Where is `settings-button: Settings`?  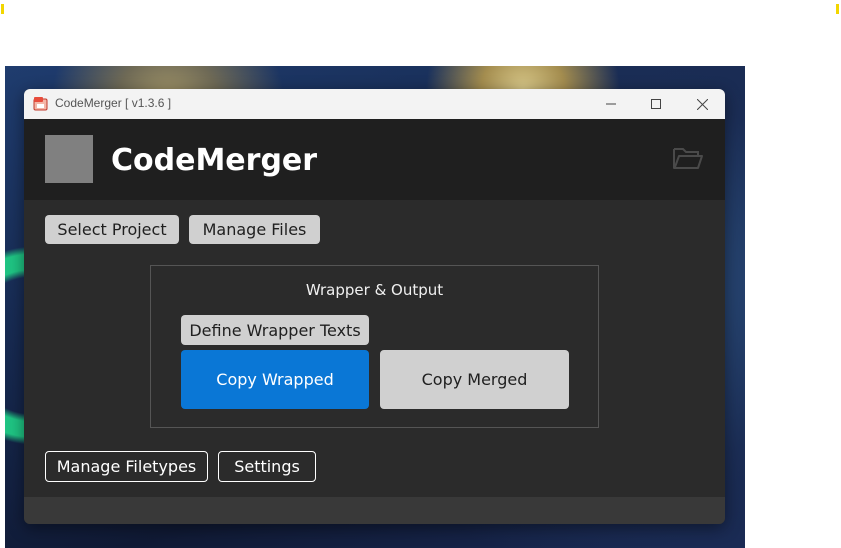 settings-button: Settings is located at coordinates (267, 466).